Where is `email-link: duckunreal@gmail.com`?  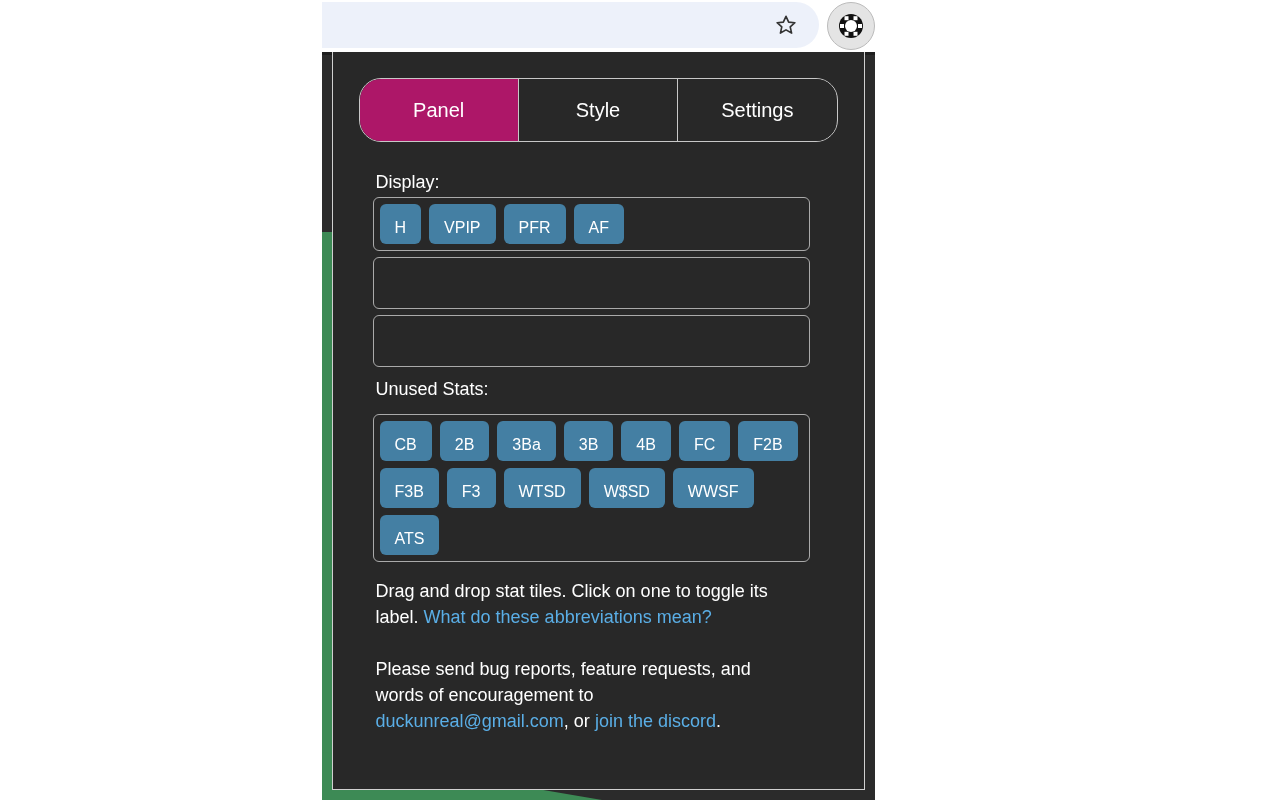 email-link: duckunreal@gmail.com is located at coordinates (469, 721).